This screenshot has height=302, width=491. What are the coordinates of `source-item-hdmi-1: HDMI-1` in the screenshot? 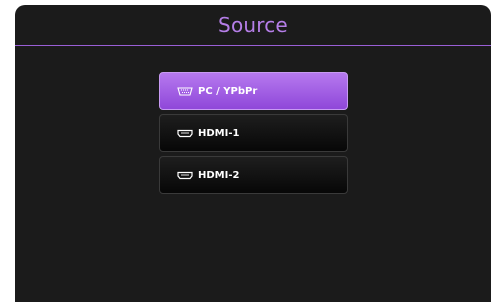 It's located at (253, 133).